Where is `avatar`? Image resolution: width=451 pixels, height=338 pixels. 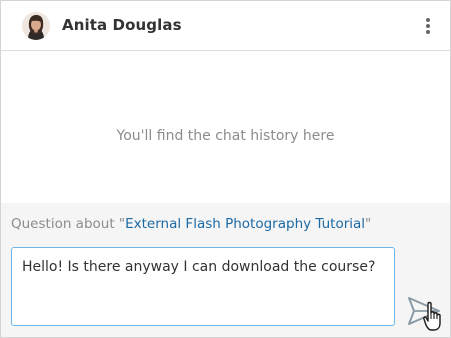 avatar is located at coordinates (36, 26).